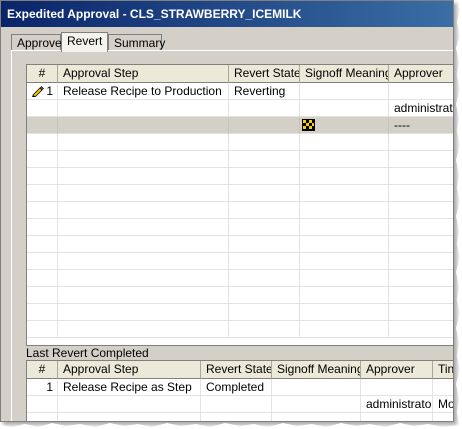 The height and width of the screenshot is (429, 462). Describe the element at coordinates (129, 387) in the screenshot. I see `cell-approval-step: Release Recipe as Step` at that location.